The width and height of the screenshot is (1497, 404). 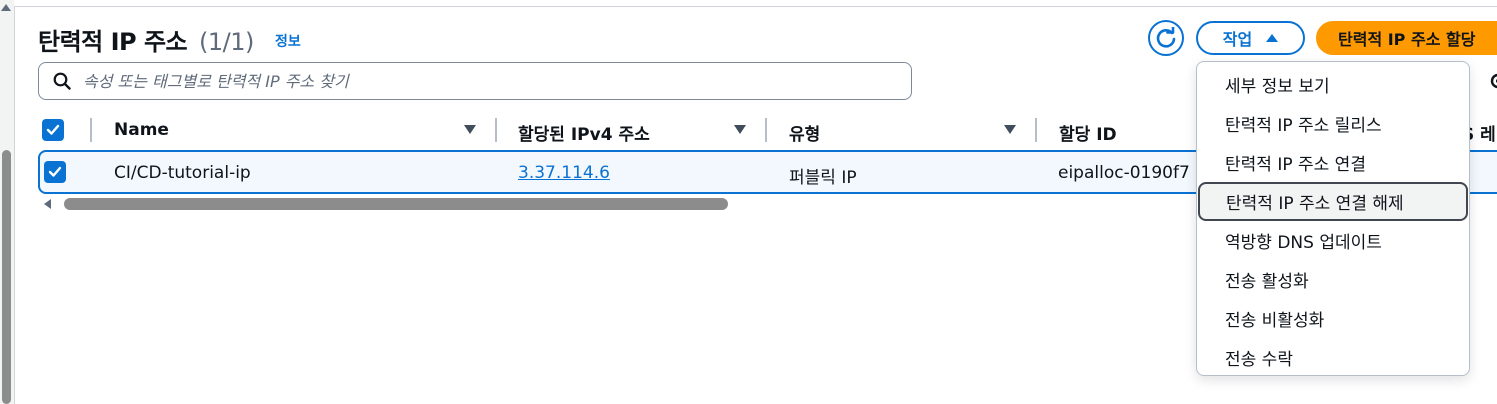 I want to click on cell-allocation-id: eipalloc-0190f7, so click(x=1124, y=173).